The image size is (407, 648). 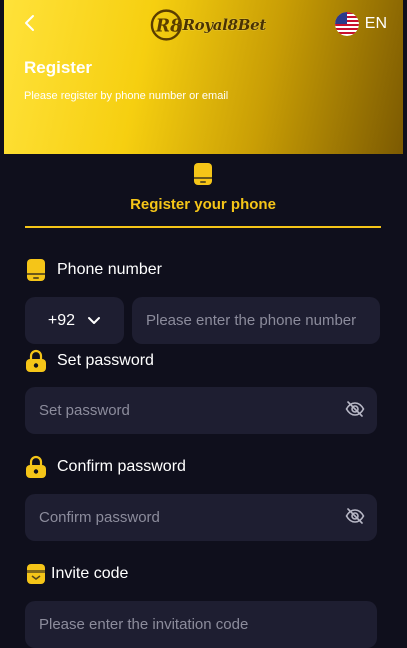 I want to click on brand-logo: R8 Royal8Bet, so click(x=208, y=25).